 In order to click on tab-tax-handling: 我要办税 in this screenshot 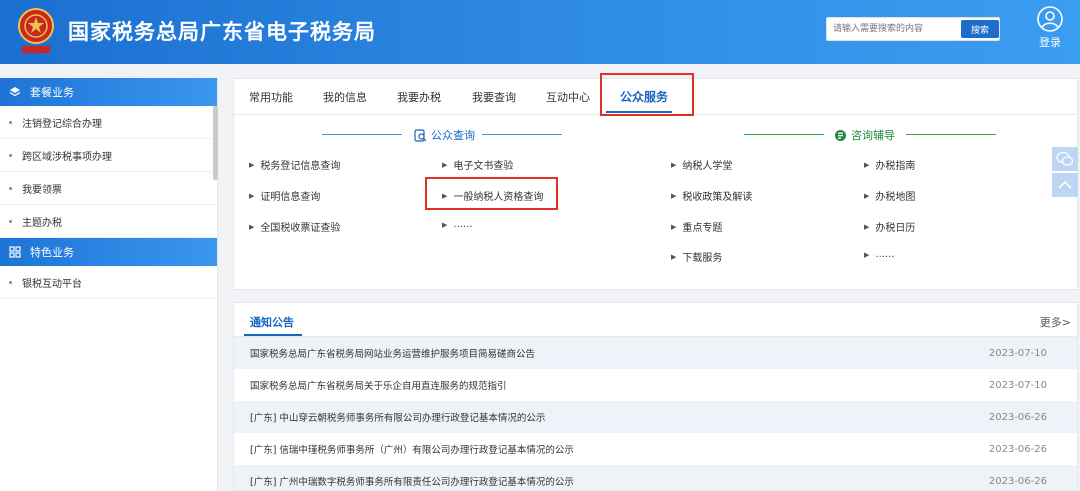, I will do `click(419, 97)`.